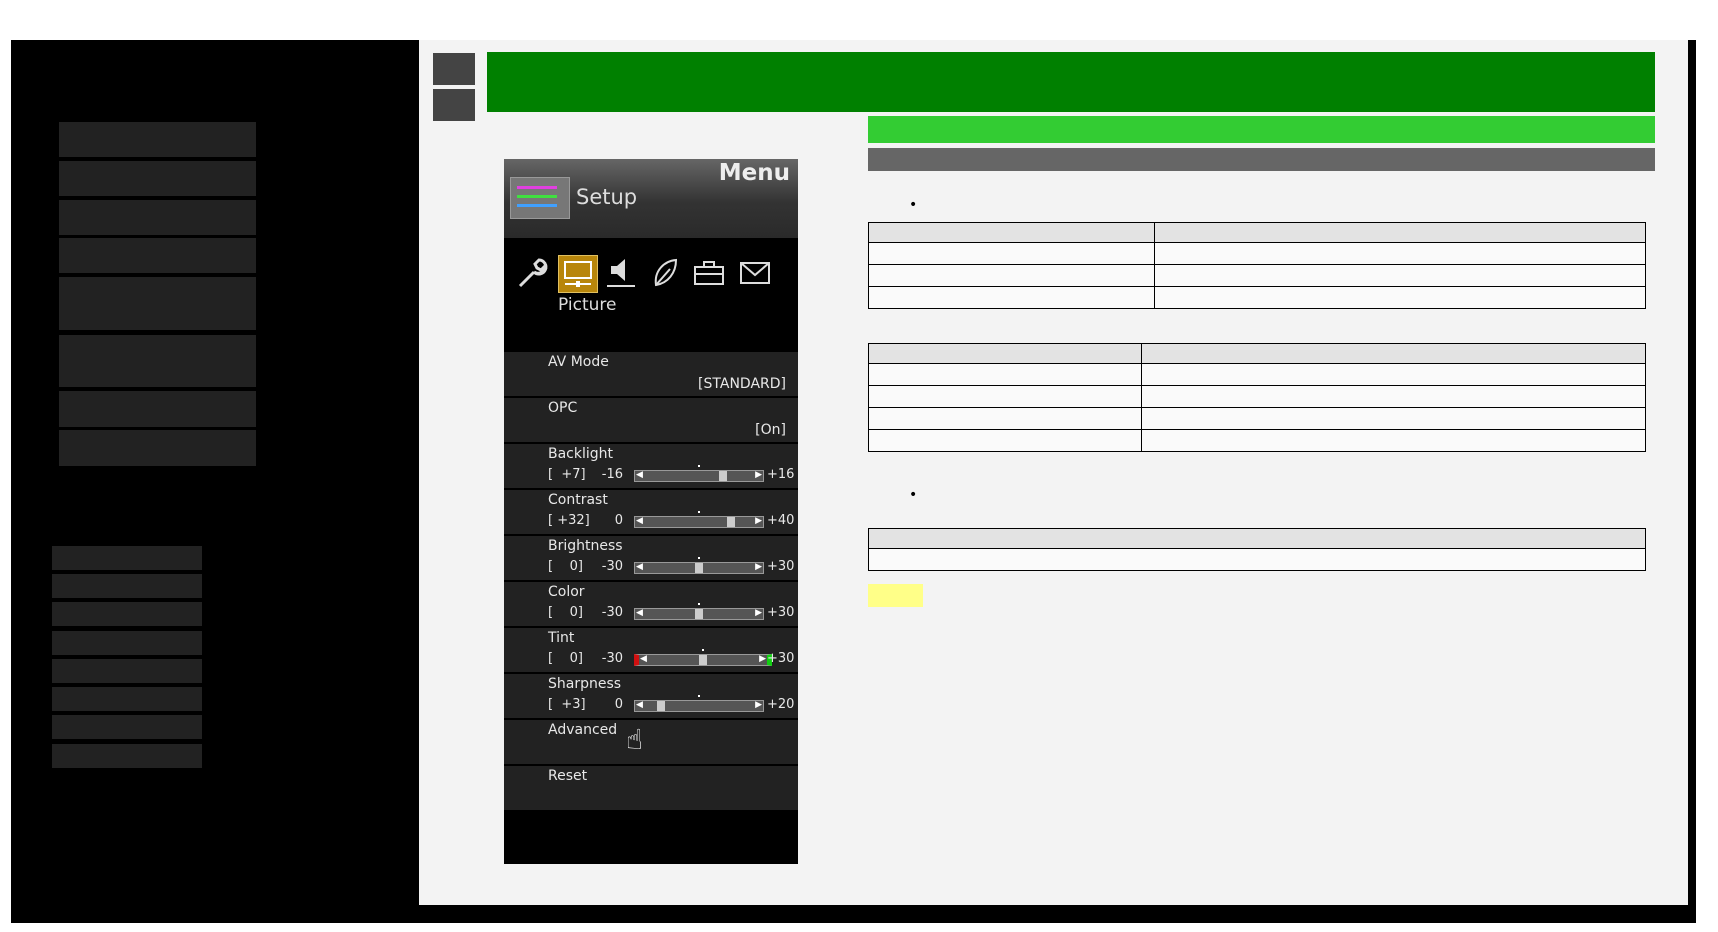 The width and height of the screenshot is (1718, 932). Describe the element at coordinates (583, 730) in the screenshot. I see `menu-item-label: Advanced` at that location.